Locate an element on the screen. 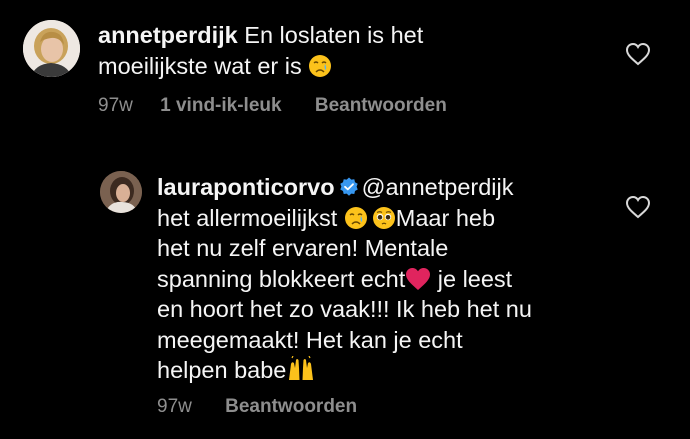  comment-body-line4a: spanning blokkeert echt is located at coordinates (281, 278).